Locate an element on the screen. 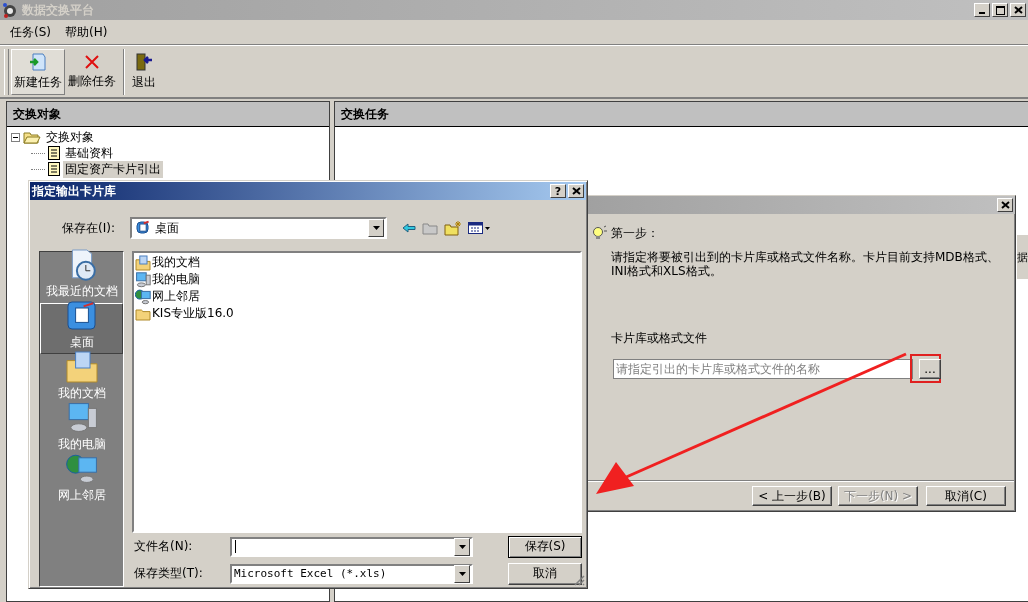 The height and width of the screenshot is (602, 1028). file-name-field is located at coordinates (351, 546).